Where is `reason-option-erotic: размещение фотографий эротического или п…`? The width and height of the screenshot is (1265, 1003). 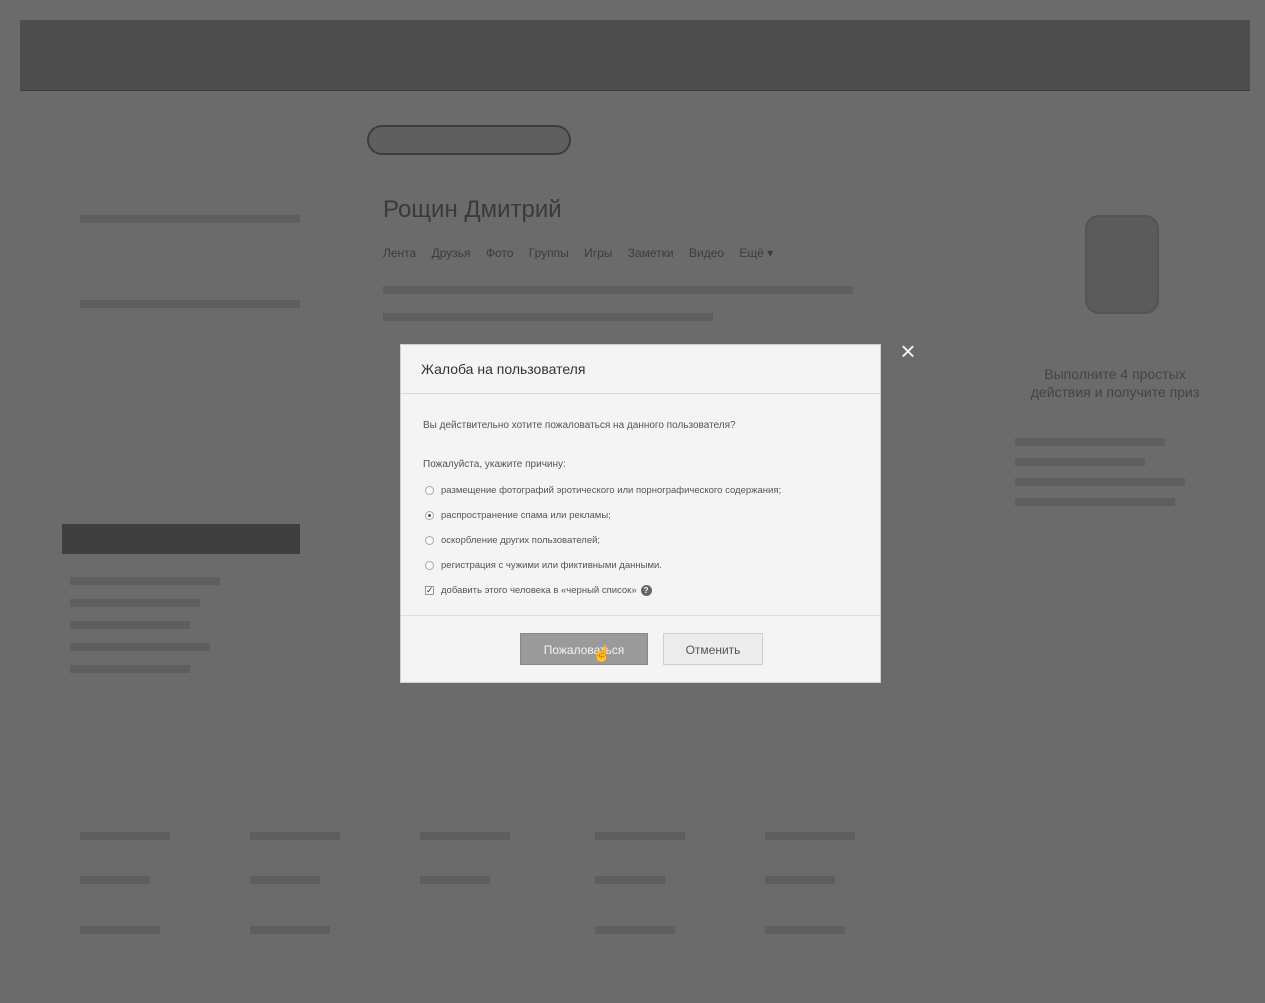
reason-option-erotic: размещение фотографий эротического или п… is located at coordinates (603, 490).